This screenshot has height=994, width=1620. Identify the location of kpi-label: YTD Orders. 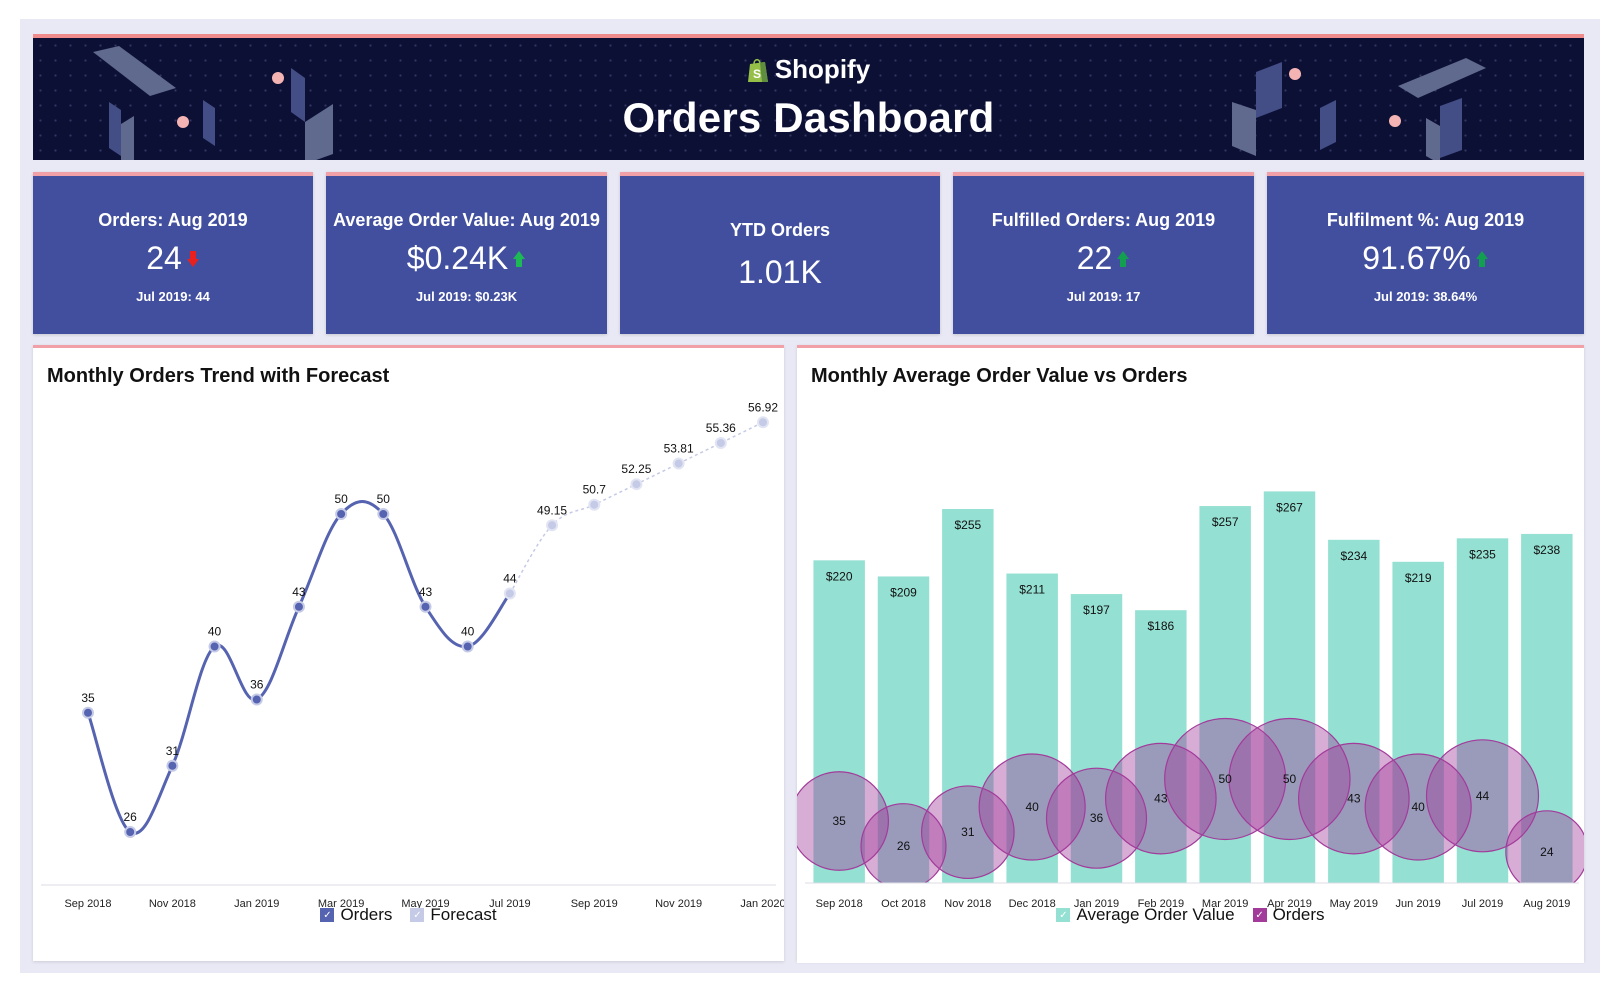
(780, 230).